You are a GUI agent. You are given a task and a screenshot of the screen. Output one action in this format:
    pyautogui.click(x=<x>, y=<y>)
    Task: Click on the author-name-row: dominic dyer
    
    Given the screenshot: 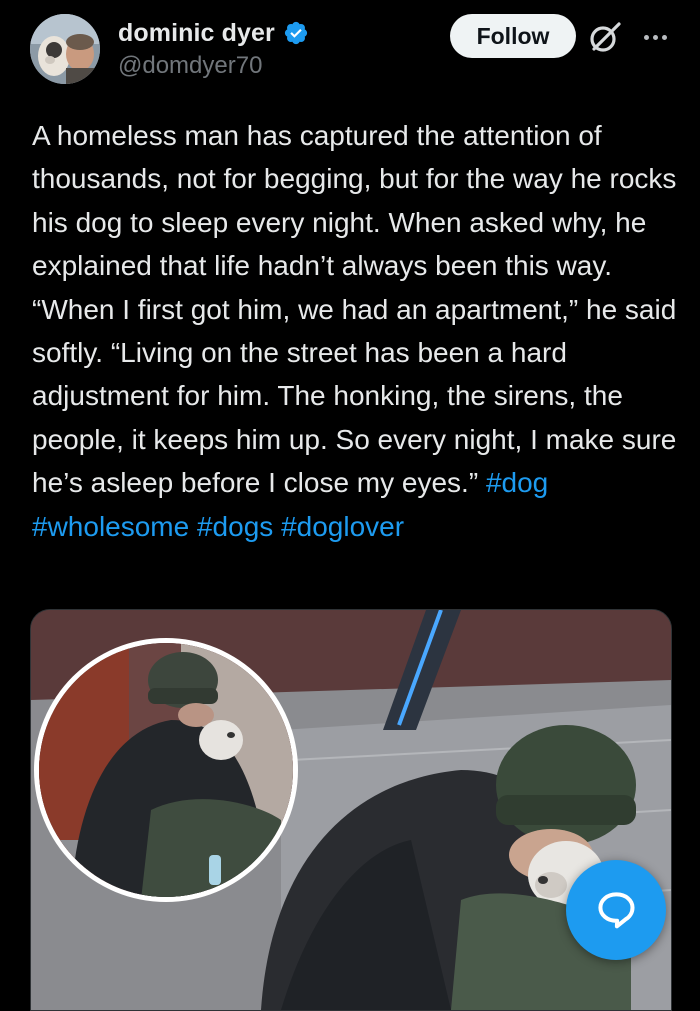 What is the action you would take?
    pyautogui.click(x=213, y=33)
    